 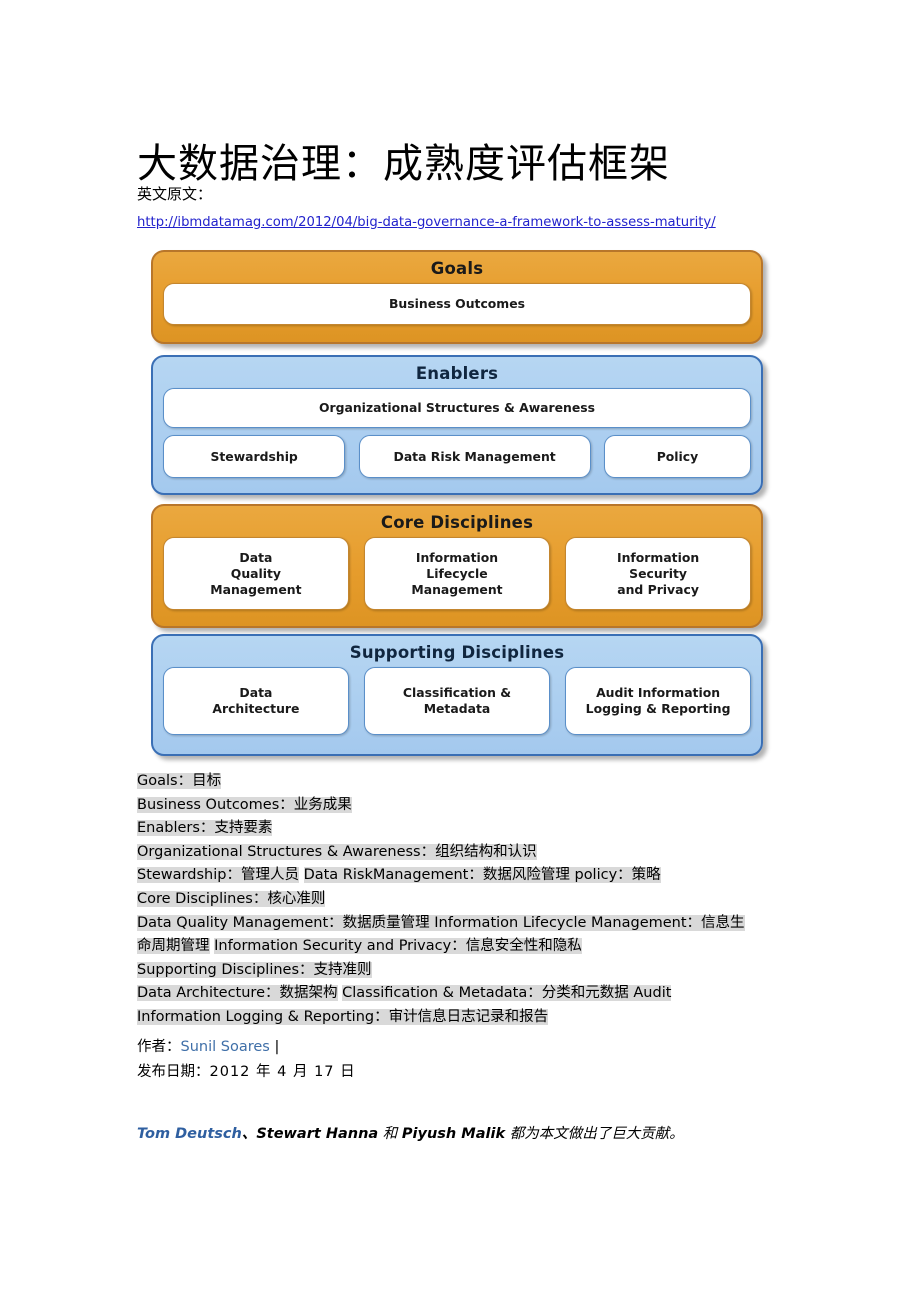 What do you see at coordinates (173, 1072) in the screenshot?
I see `publish-date-label: 发布日期：` at bounding box center [173, 1072].